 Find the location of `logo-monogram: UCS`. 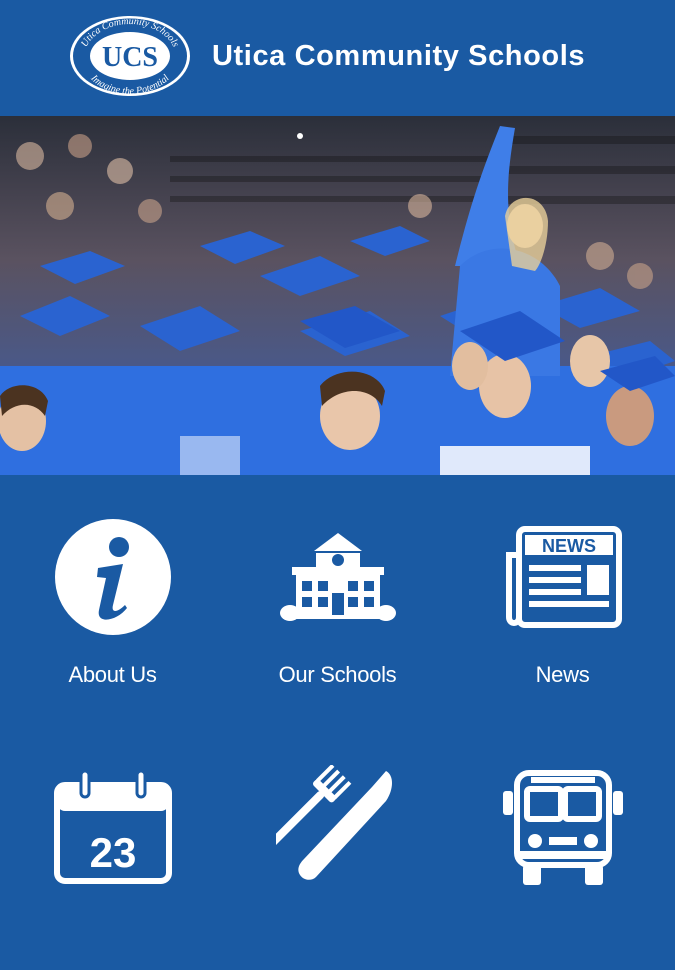

logo-monogram: UCS is located at coordinates (130, 57).